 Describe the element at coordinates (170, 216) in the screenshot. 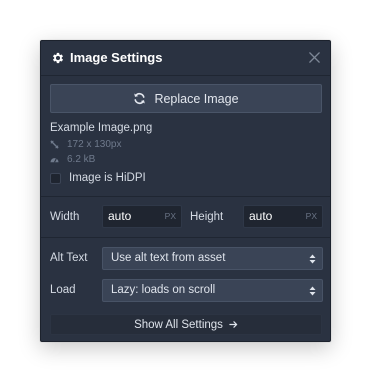

I see `width-unit: PX` at that location.